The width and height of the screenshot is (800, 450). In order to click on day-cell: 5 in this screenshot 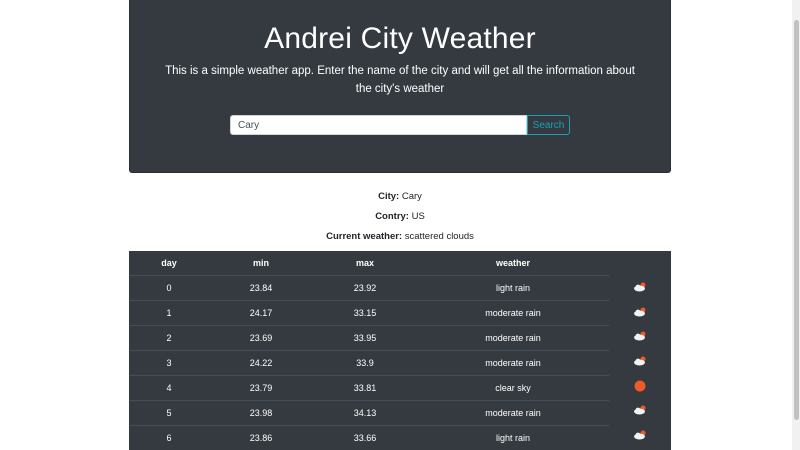, I will do `click(169, 413)`.